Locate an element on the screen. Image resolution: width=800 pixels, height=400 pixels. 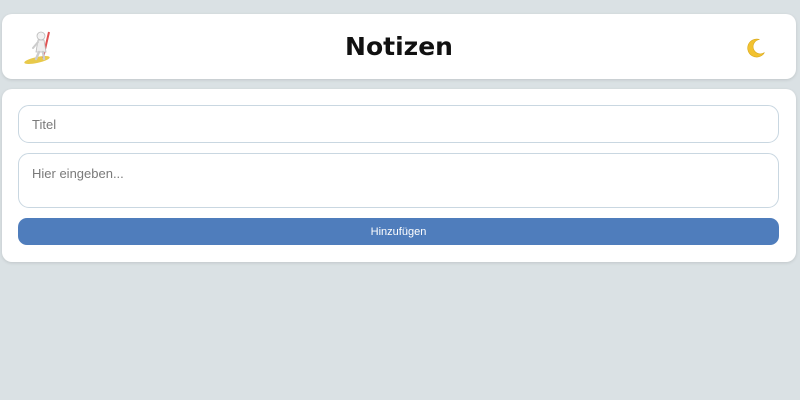
note-body-input is located at coordinates (398, 180).